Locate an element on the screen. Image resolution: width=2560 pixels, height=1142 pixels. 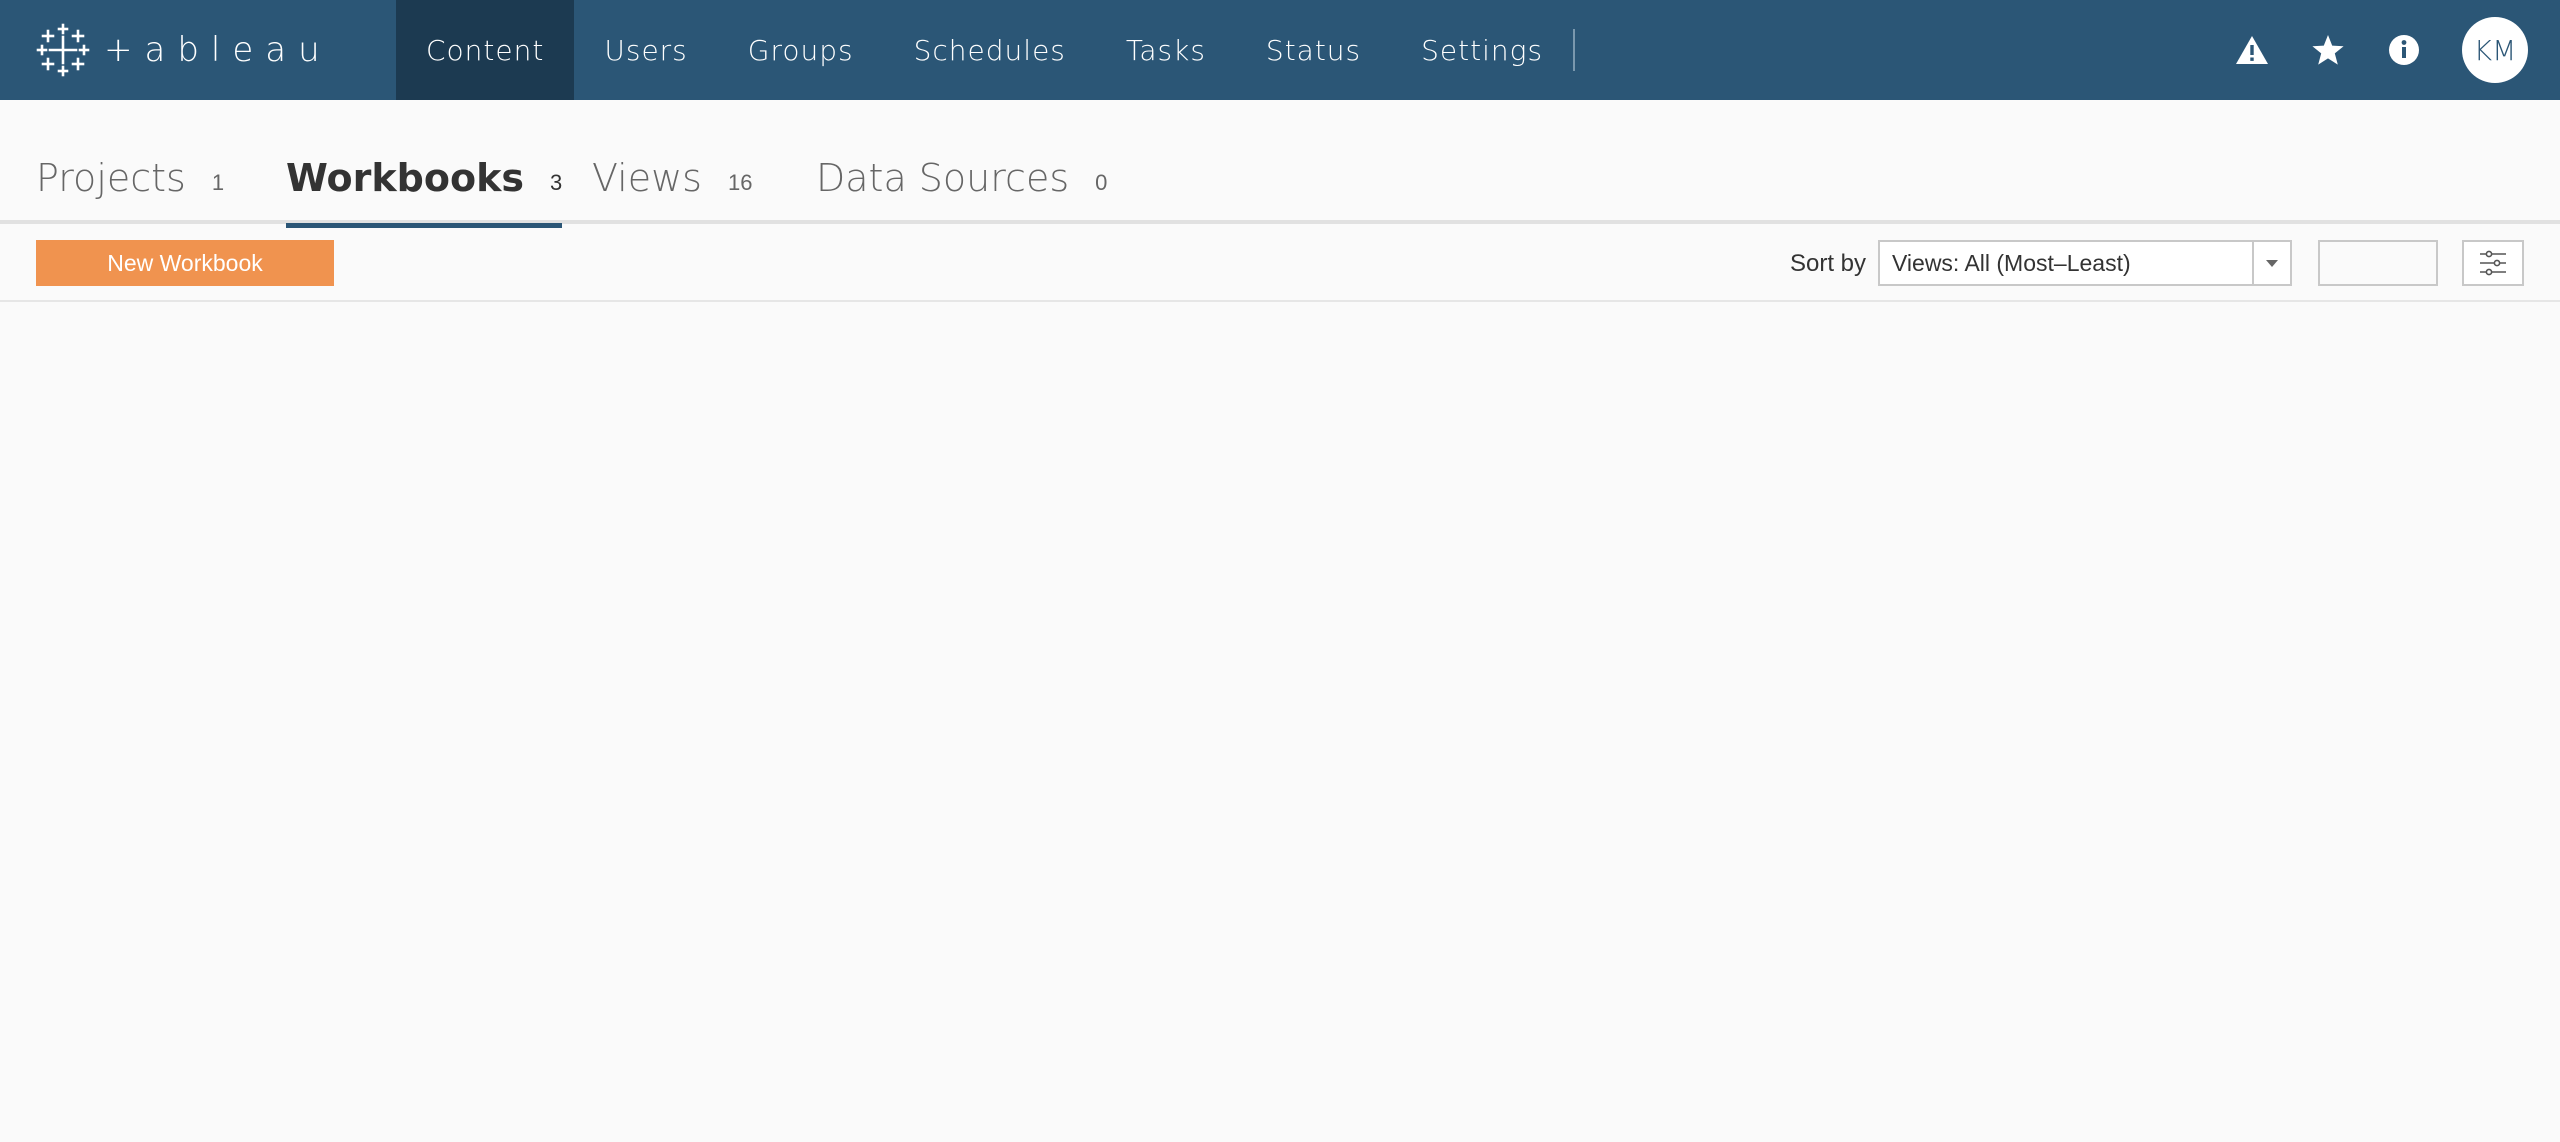
tab-count: 3 is located at coordinates (556, 182).